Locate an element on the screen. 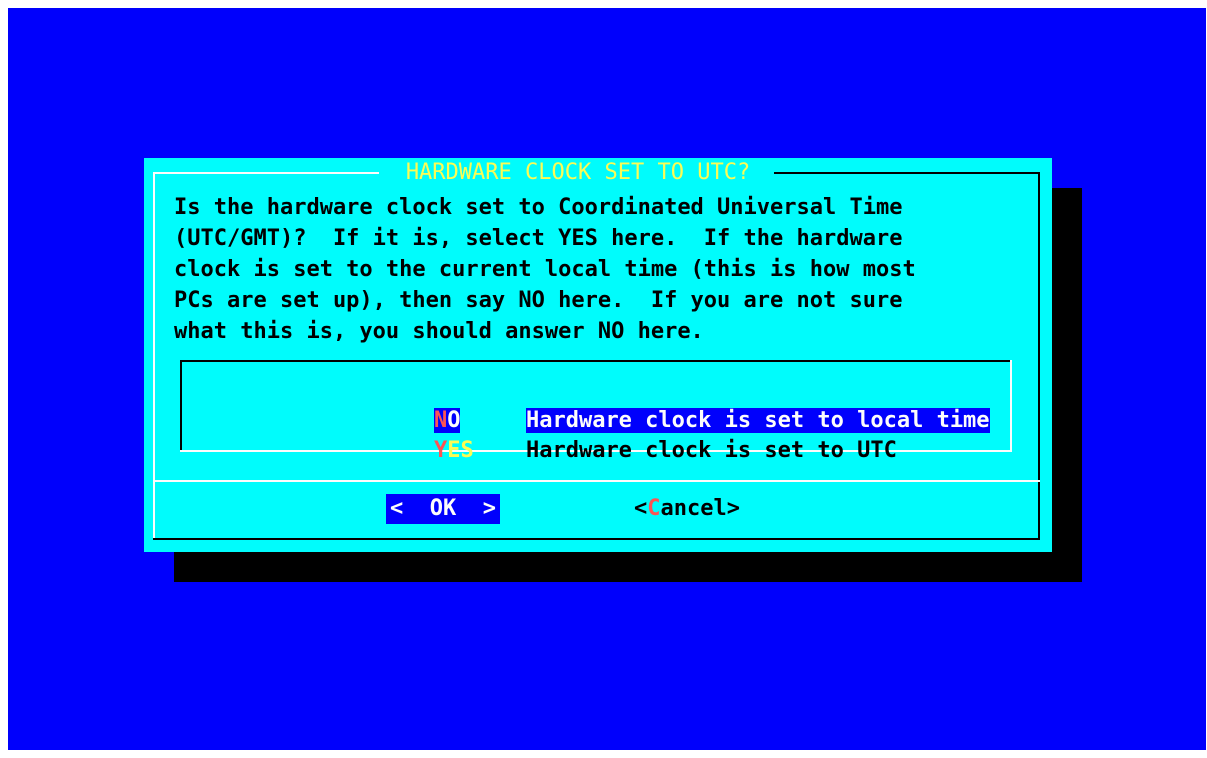  button-separator is located at coordinates (596, 481).